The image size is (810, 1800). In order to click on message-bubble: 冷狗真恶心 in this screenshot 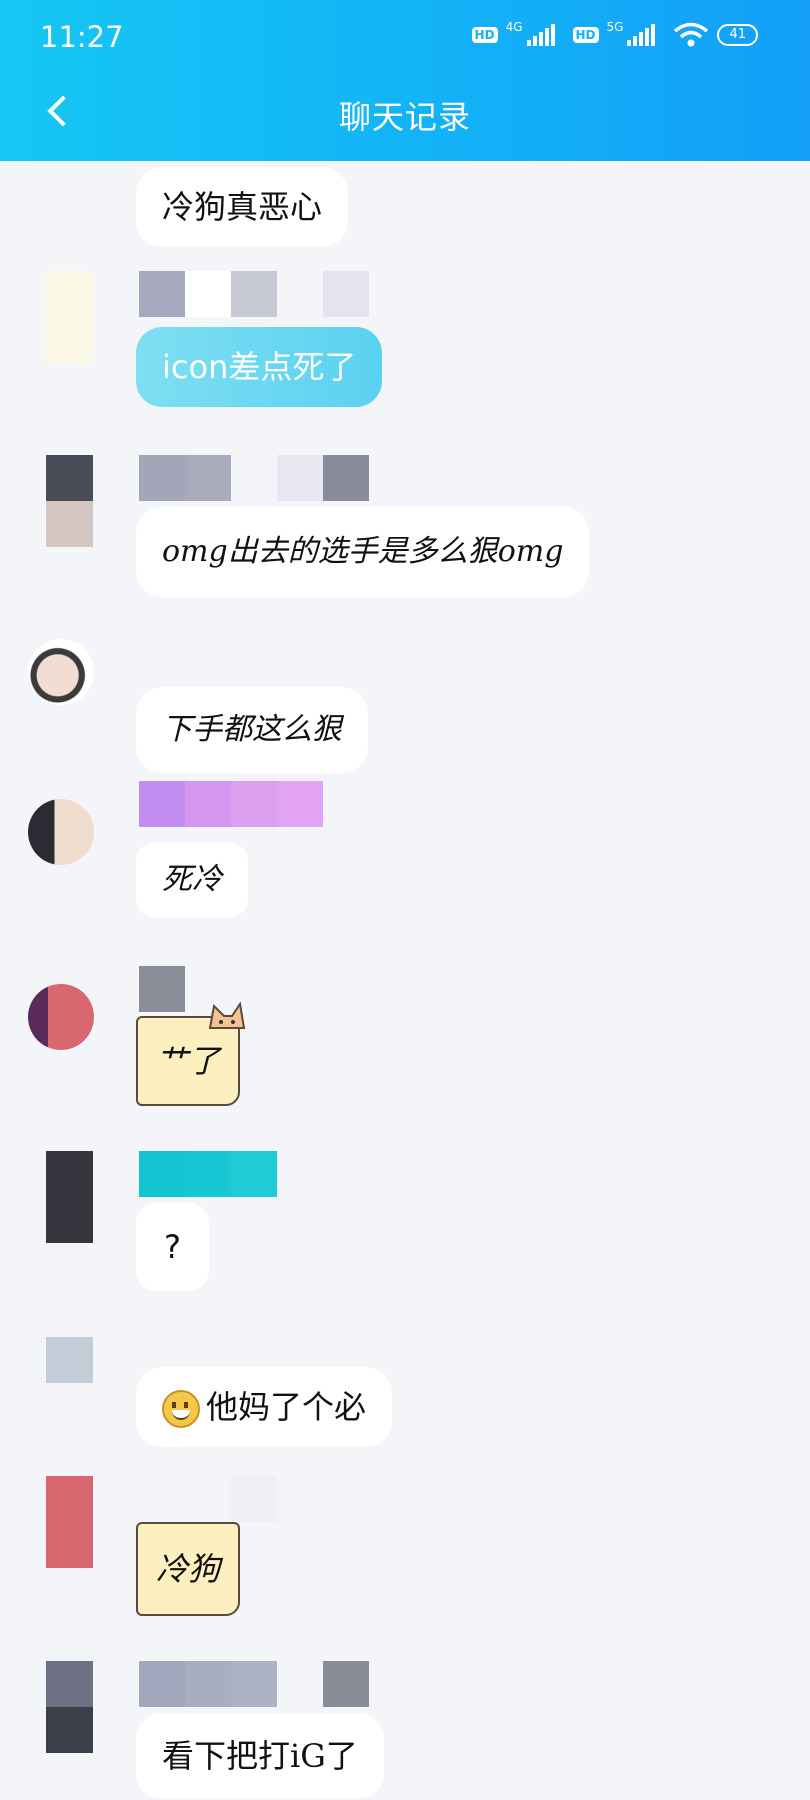, I will do `click(242, 207)`.